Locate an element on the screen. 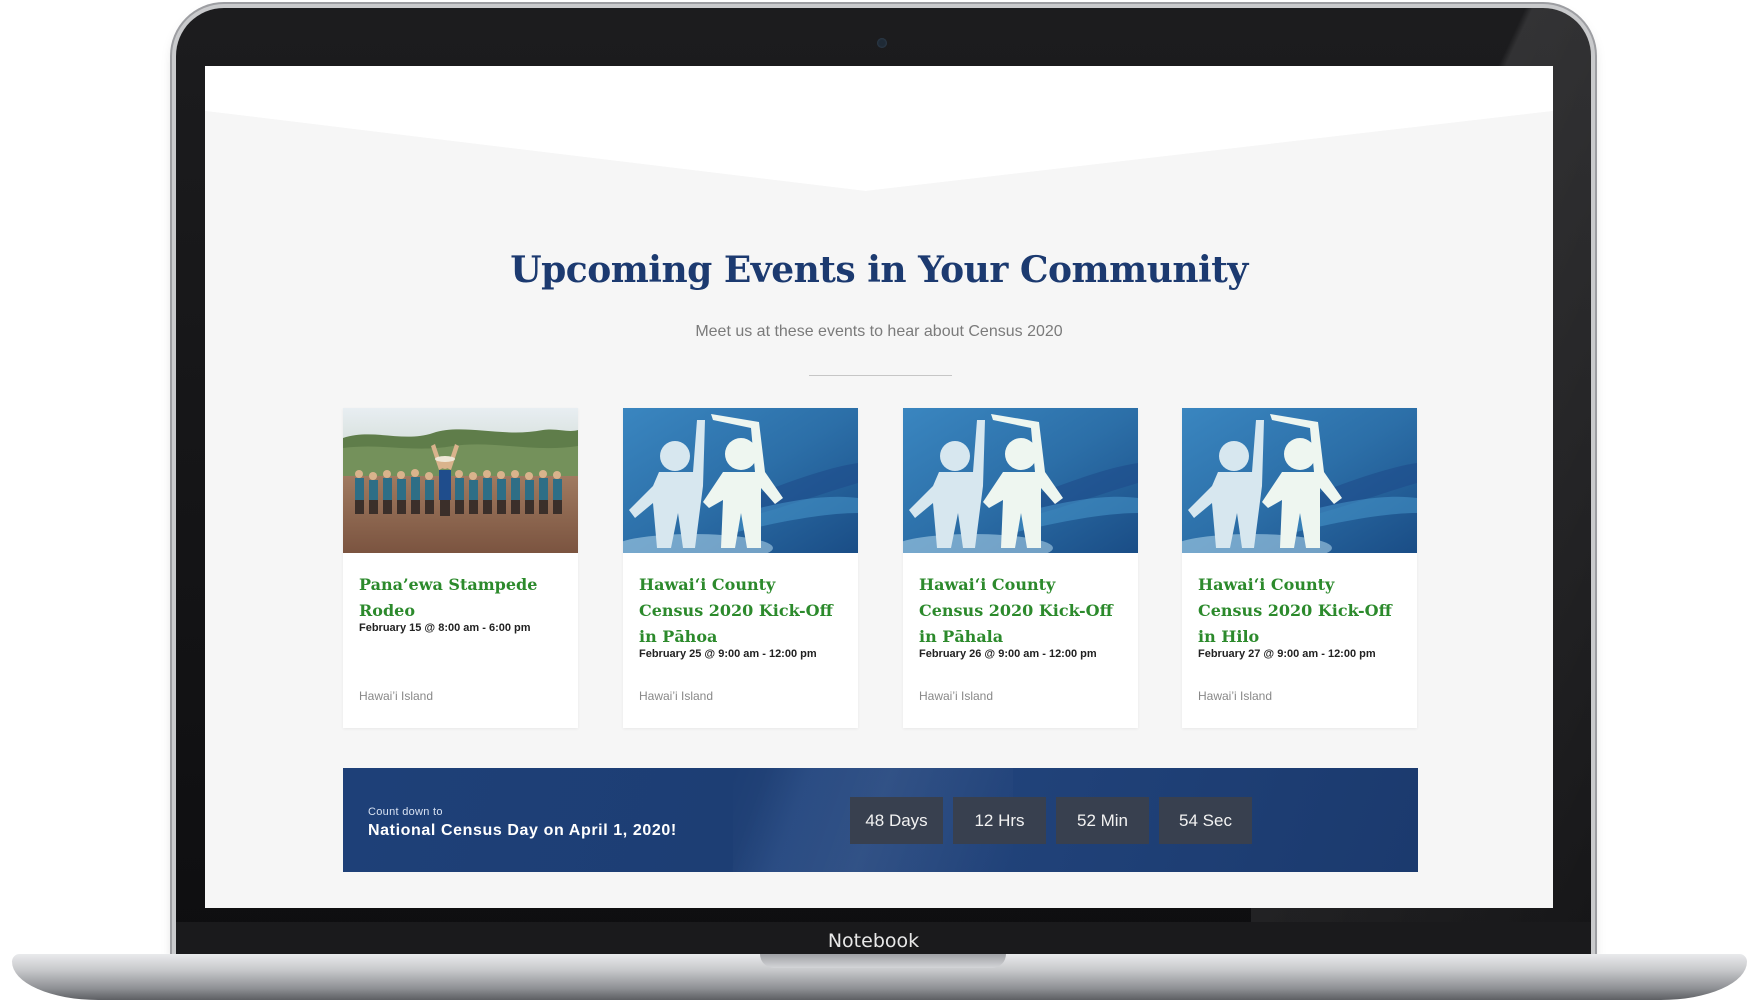  countdown-days: 48 Days is located at coordinates (896, 820).